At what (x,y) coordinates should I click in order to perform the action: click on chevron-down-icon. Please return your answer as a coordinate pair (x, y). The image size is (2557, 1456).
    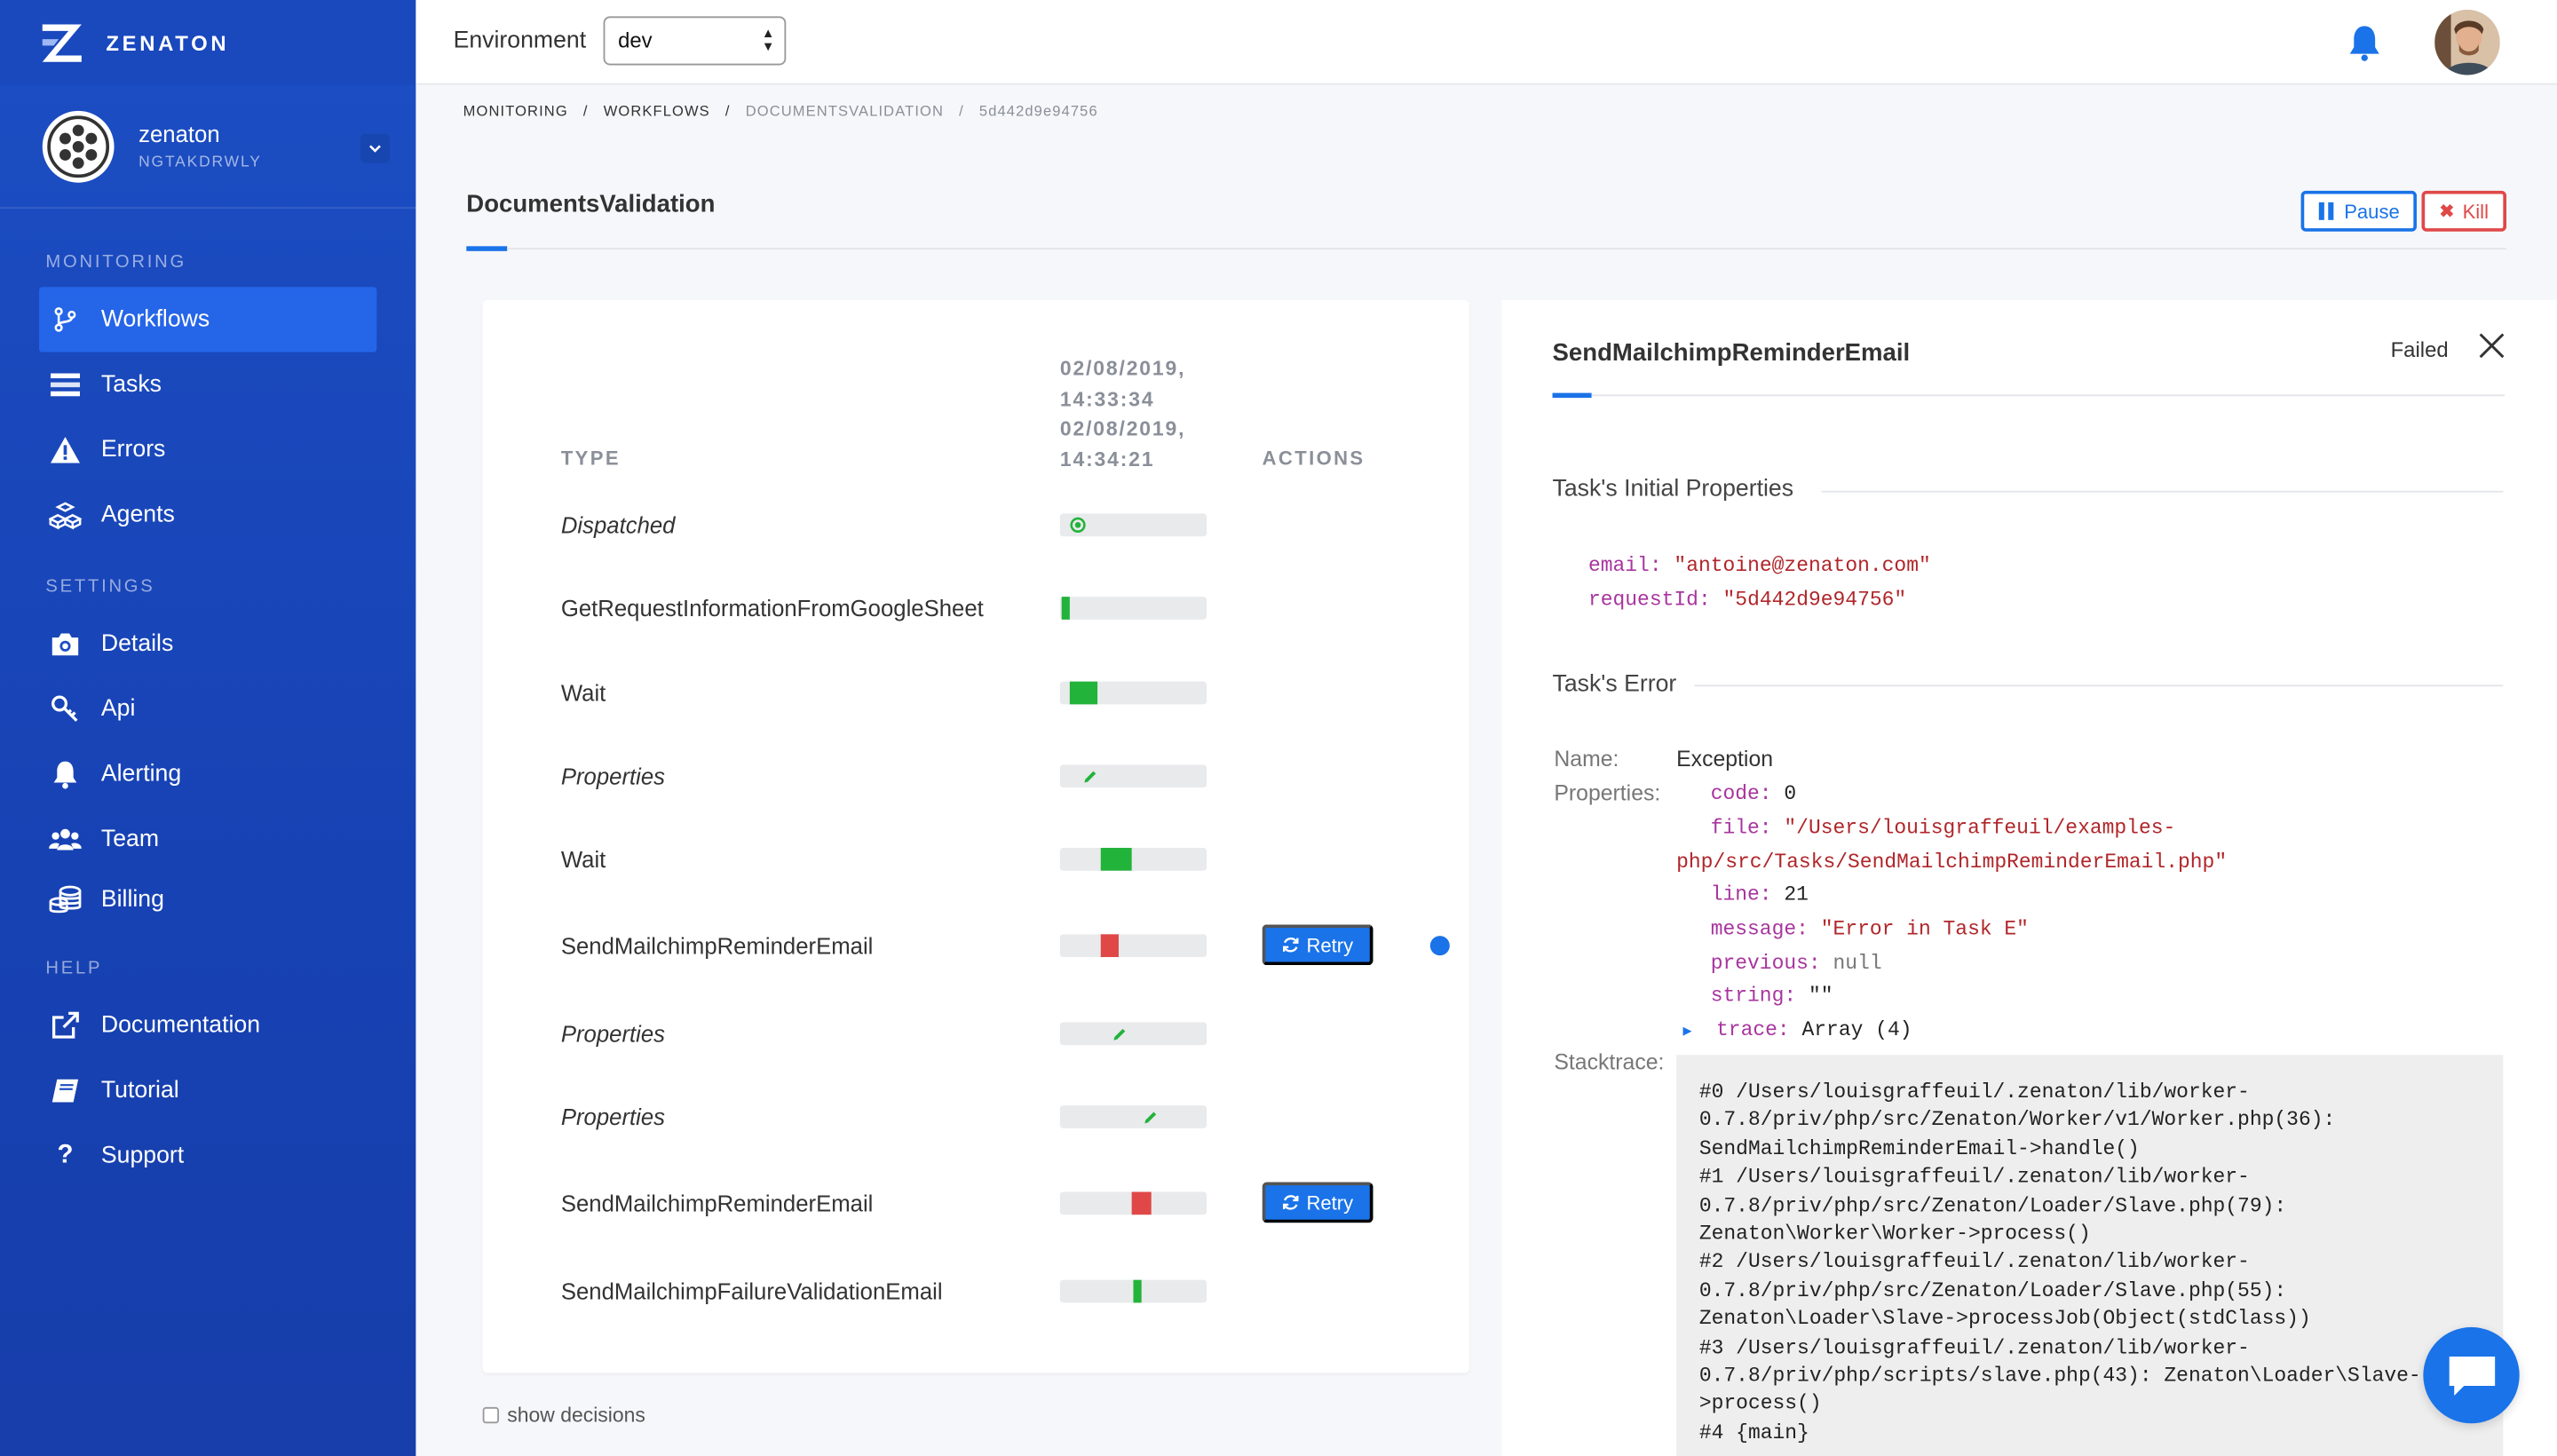
    Looking at the image, I should click on (375, 148).